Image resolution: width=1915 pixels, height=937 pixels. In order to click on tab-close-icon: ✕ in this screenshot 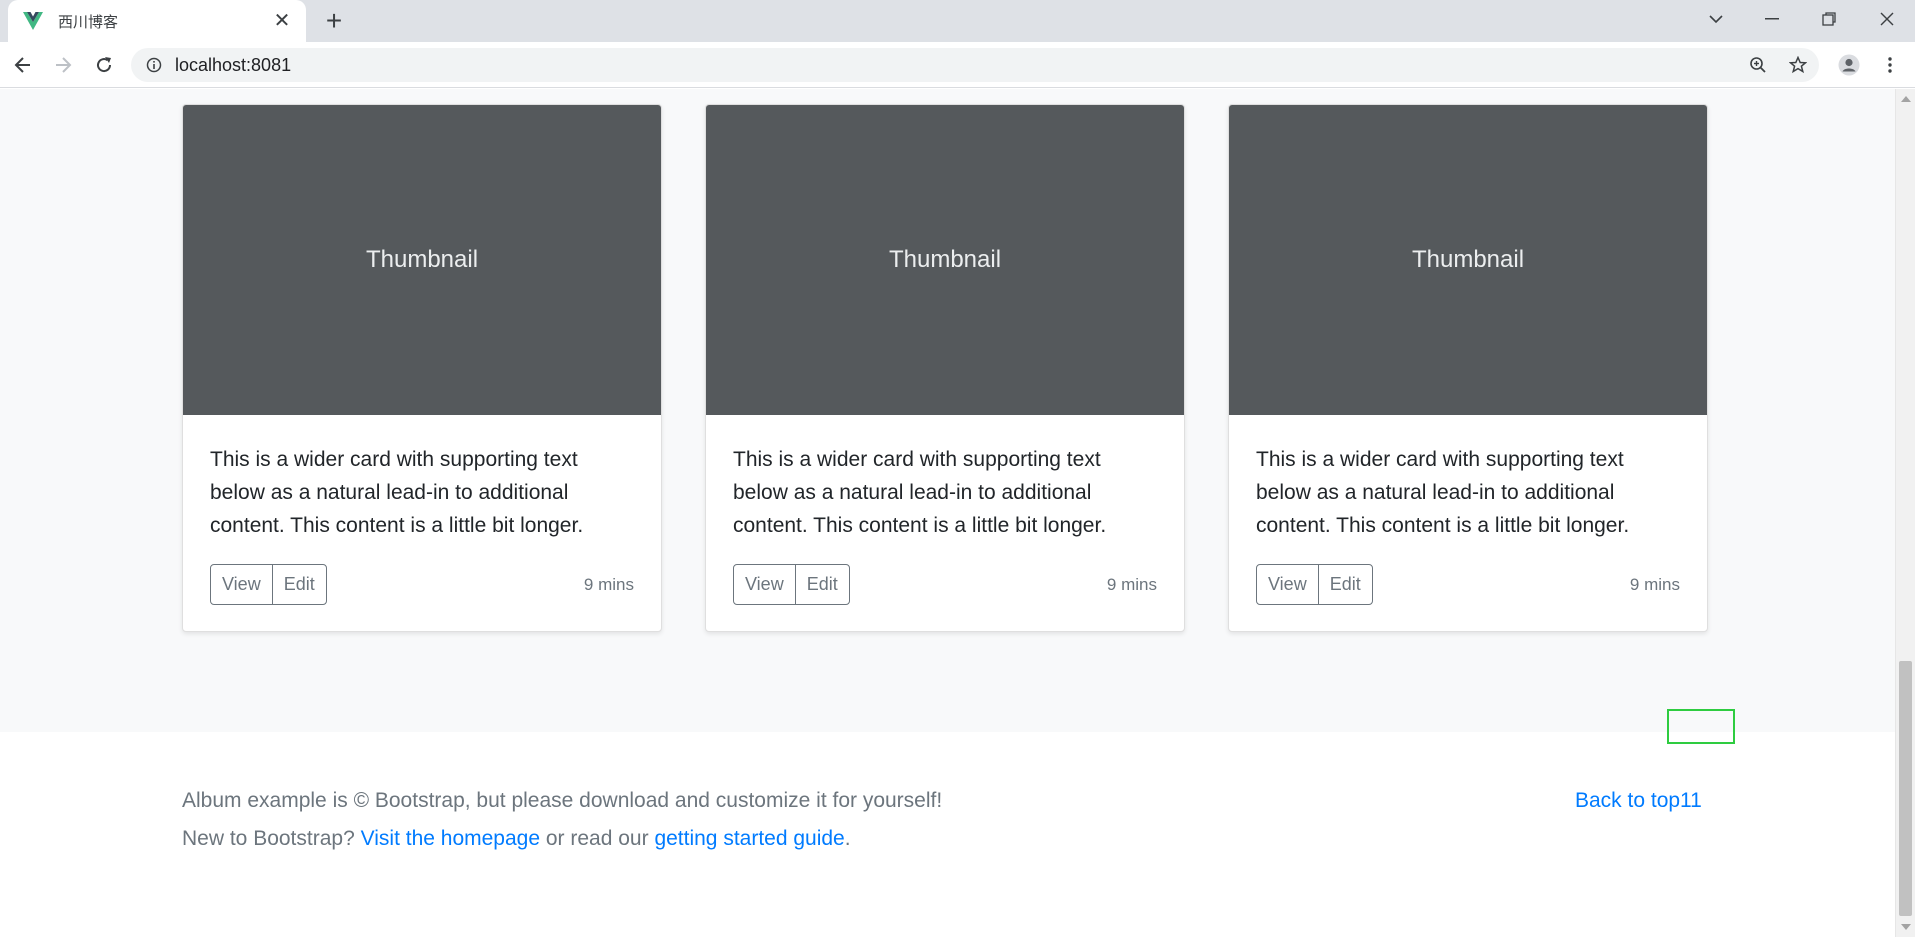, I will do `click(282, 21)`.